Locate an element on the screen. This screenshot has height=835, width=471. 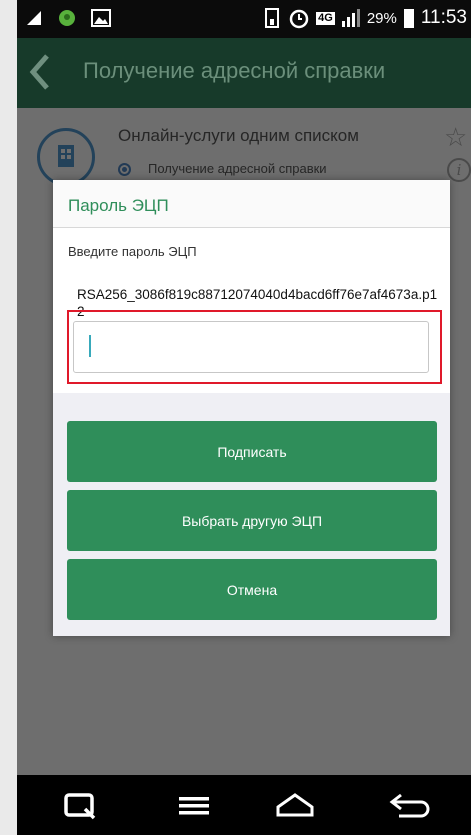
service-icon is located at coordinates (66, 157).